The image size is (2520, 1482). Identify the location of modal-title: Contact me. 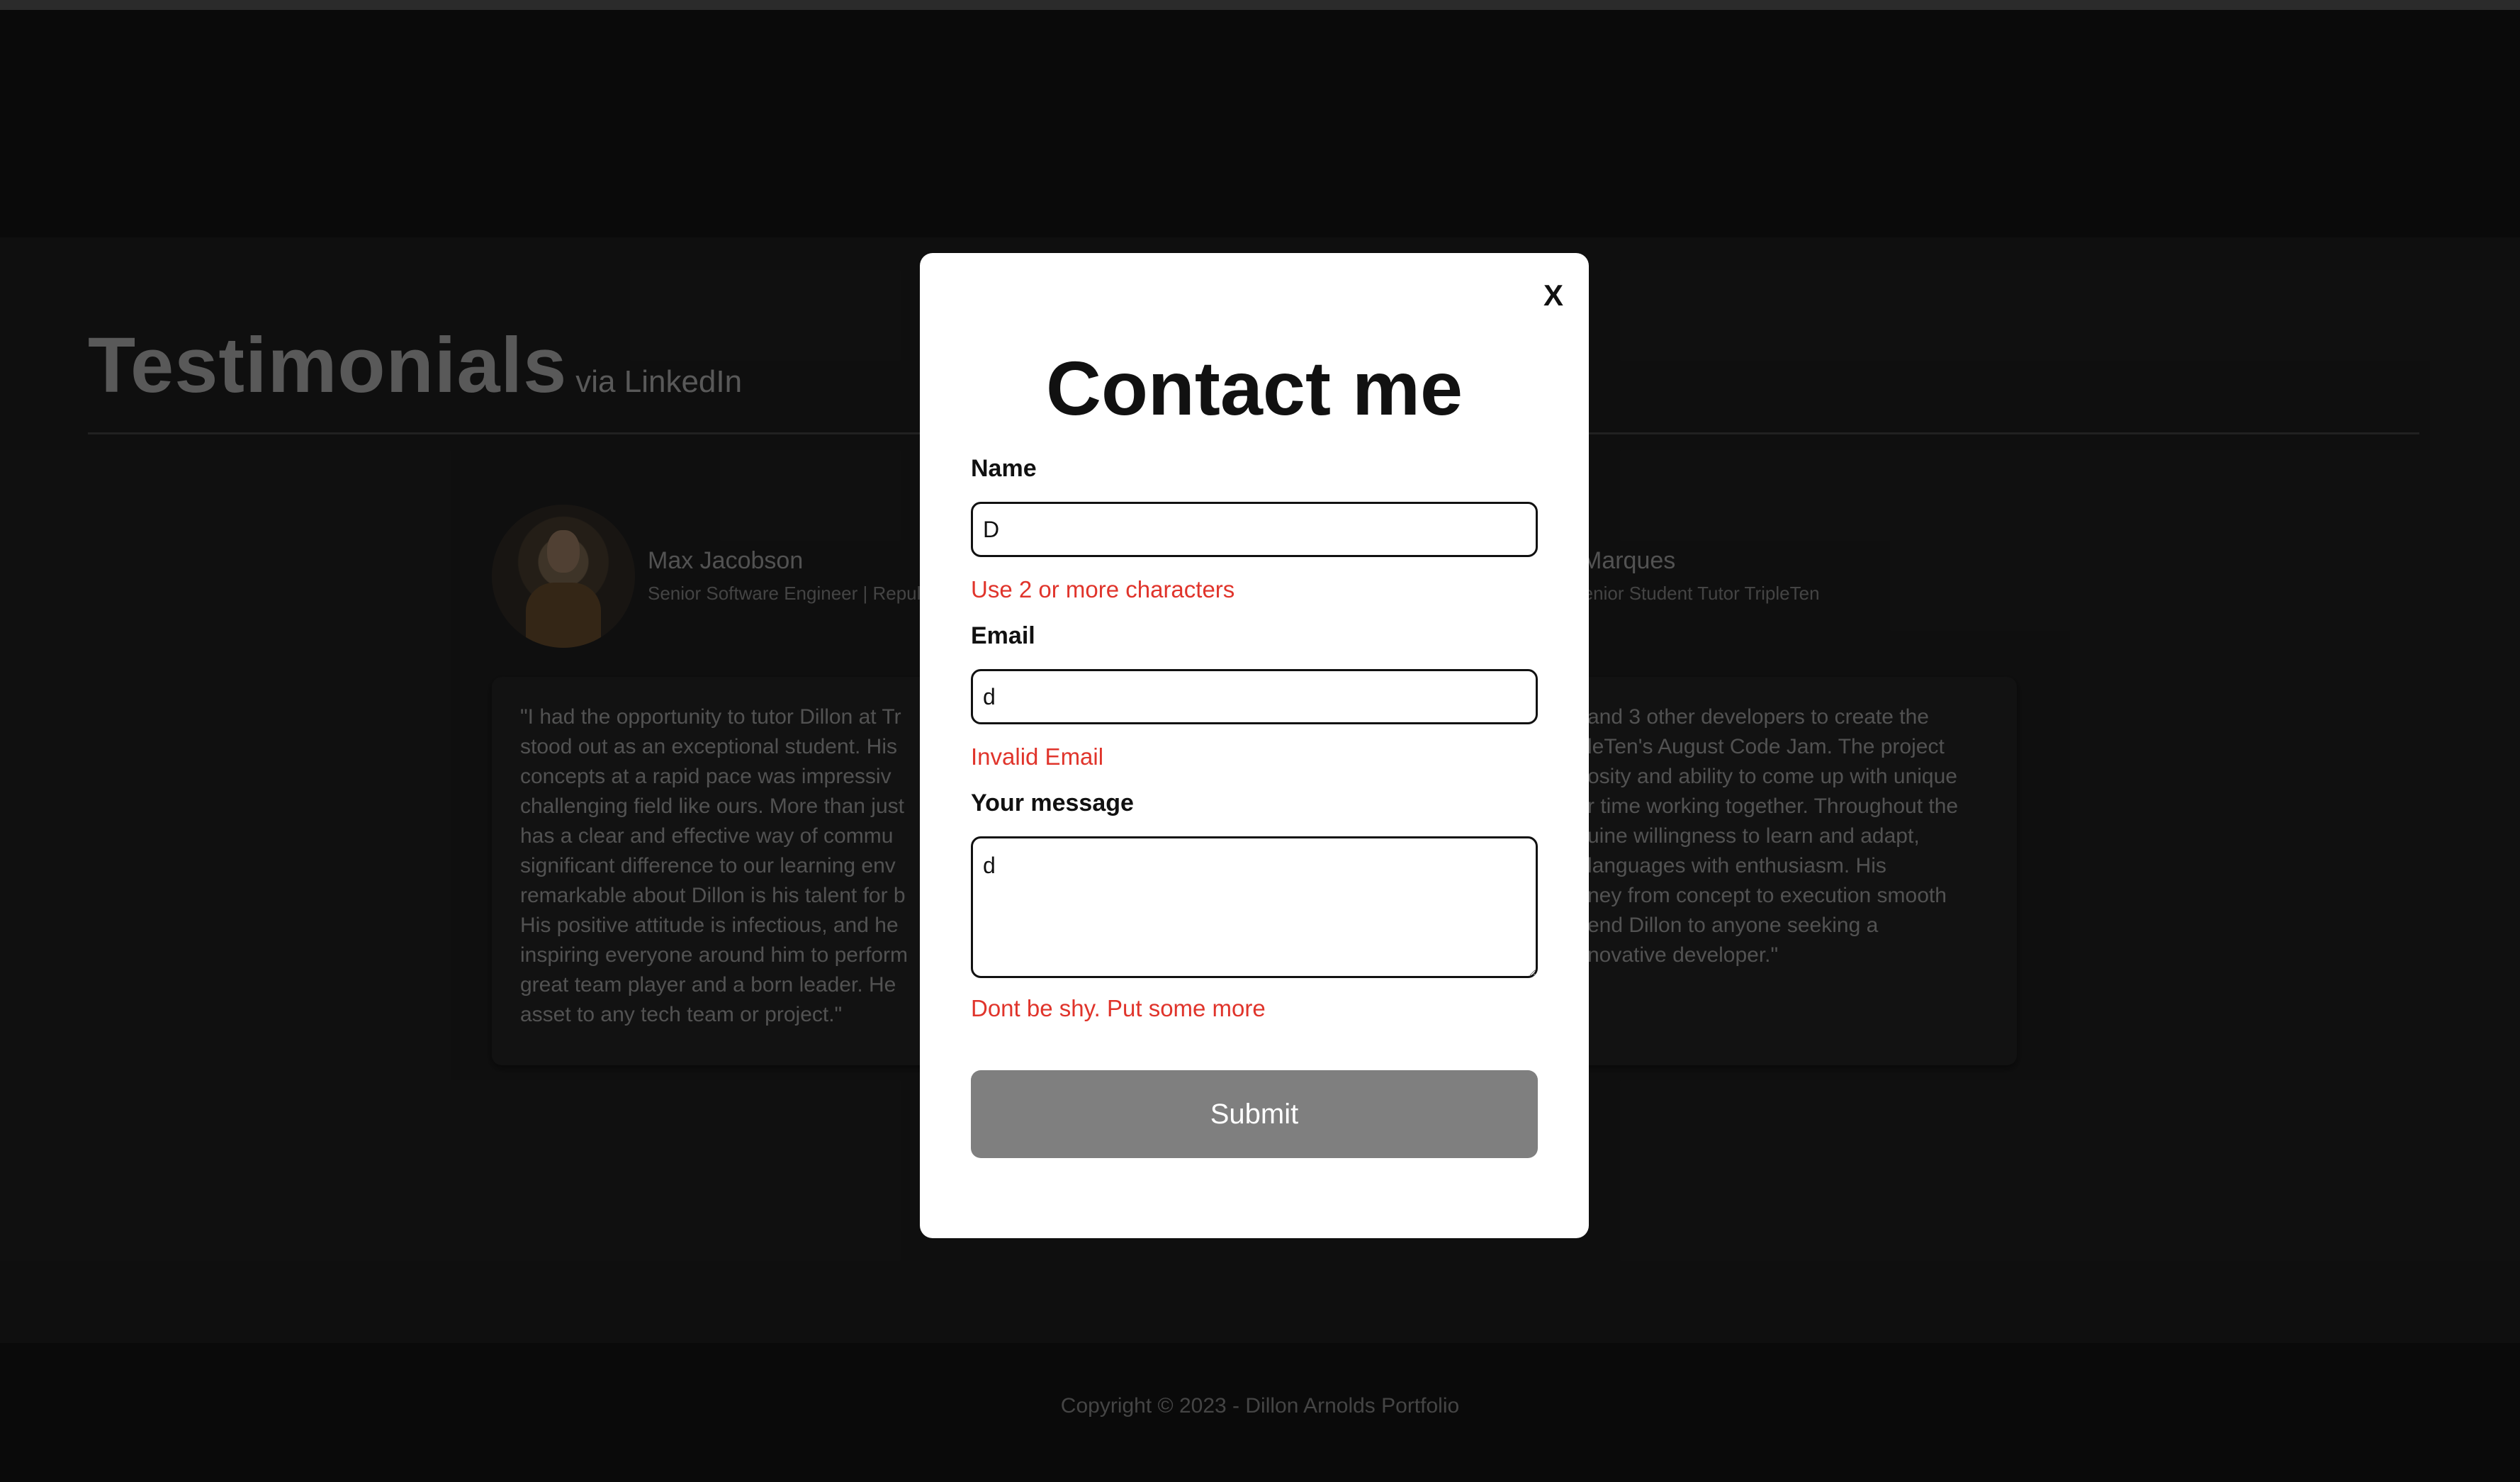
(1254, 388).